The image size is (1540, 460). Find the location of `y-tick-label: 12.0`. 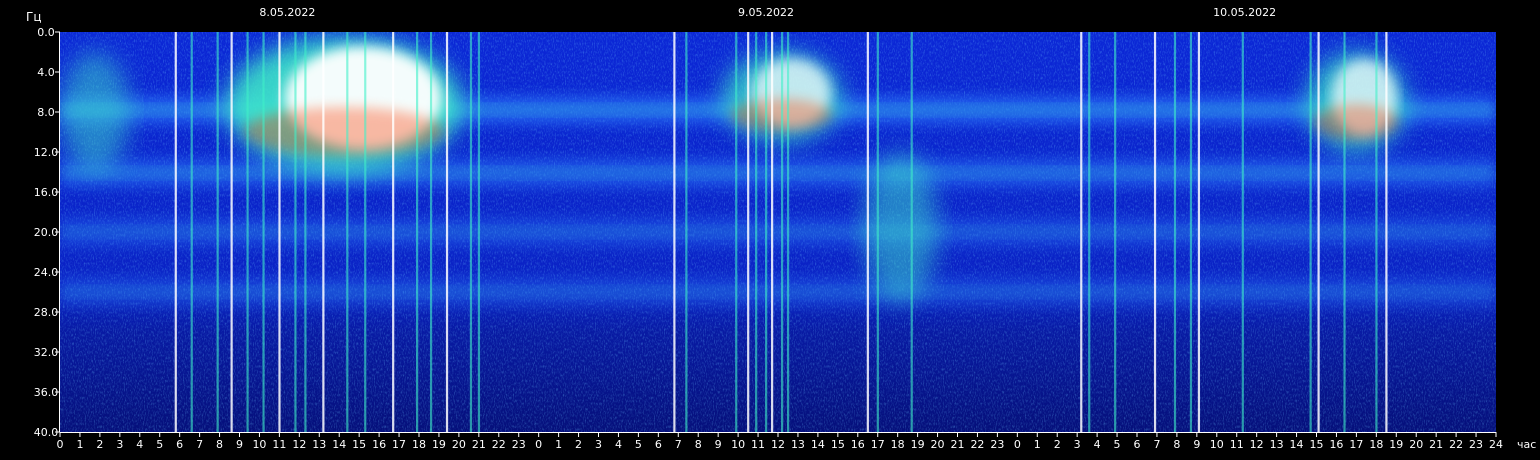

y-tick-label: 12.0 is located at coordinates (46, 152).